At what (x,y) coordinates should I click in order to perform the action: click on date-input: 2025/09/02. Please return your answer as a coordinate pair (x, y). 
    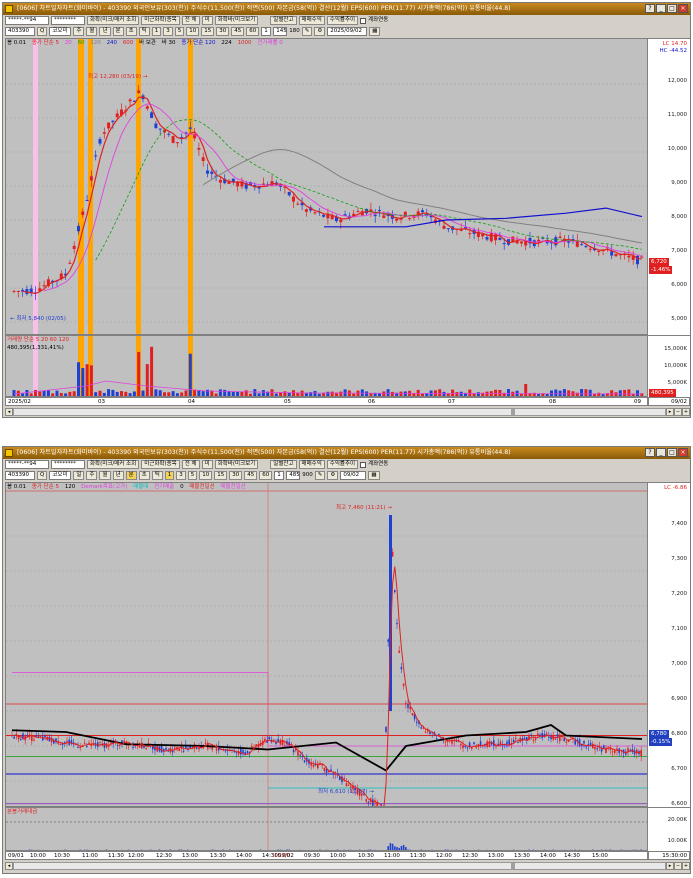
    Looking at the image, I should click on (347, 31).